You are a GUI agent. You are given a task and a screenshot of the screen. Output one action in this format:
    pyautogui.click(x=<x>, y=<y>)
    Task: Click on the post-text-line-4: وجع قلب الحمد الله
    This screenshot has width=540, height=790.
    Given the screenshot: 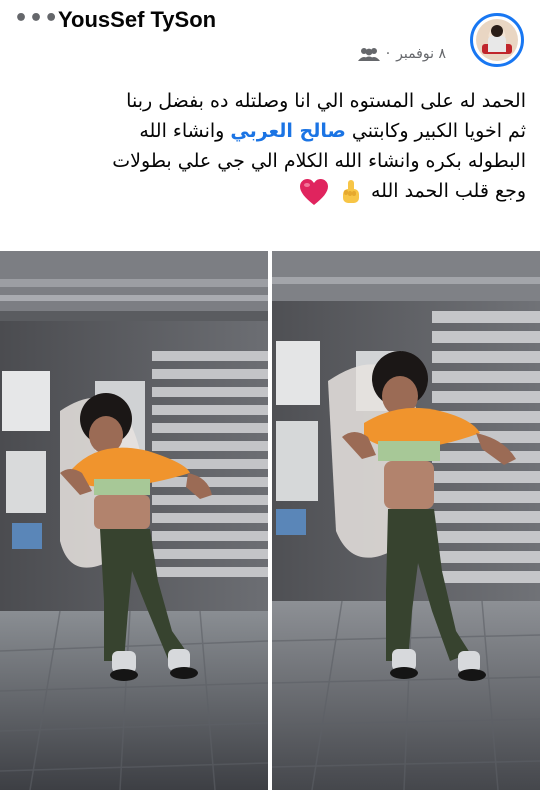 What is the action you would take?
    pyautogui.click(x=270, y=191)
    